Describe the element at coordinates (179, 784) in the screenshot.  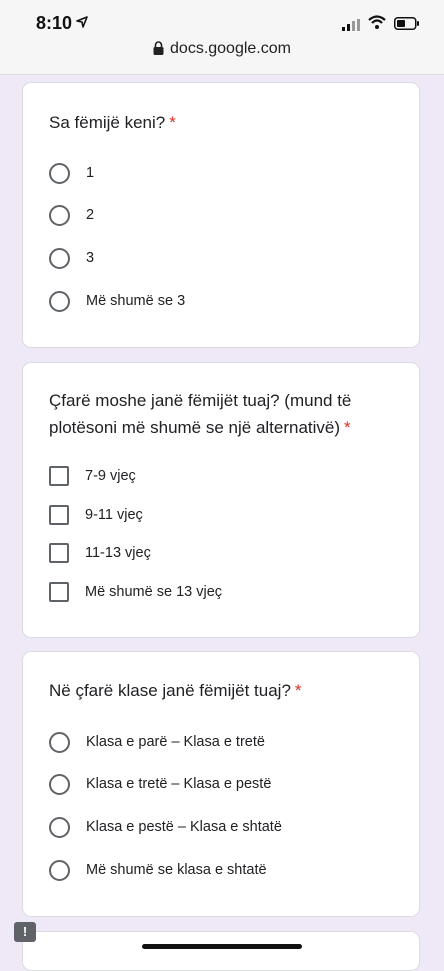
I see `option-label: Klasa e tretë – Klasa e pestë` at that location.